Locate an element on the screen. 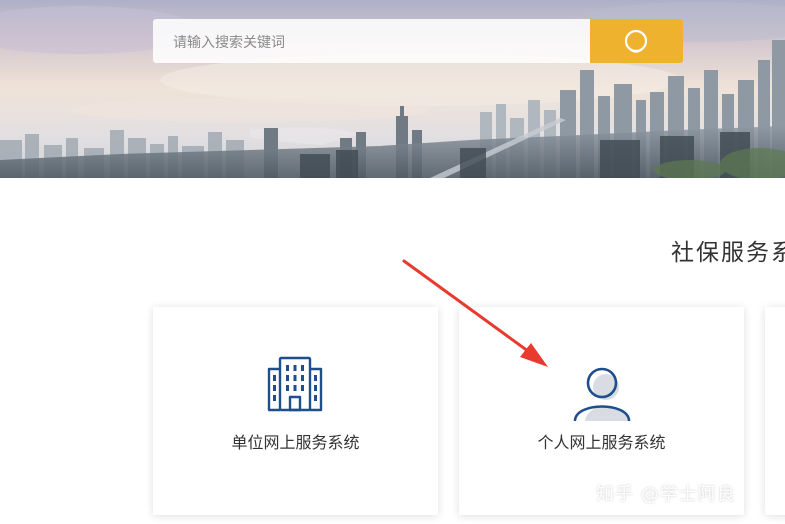 The width and height of the screenshot is (785, 524). unit-service-card: 单位网上服务系统 is located at coordinates (295, 411).